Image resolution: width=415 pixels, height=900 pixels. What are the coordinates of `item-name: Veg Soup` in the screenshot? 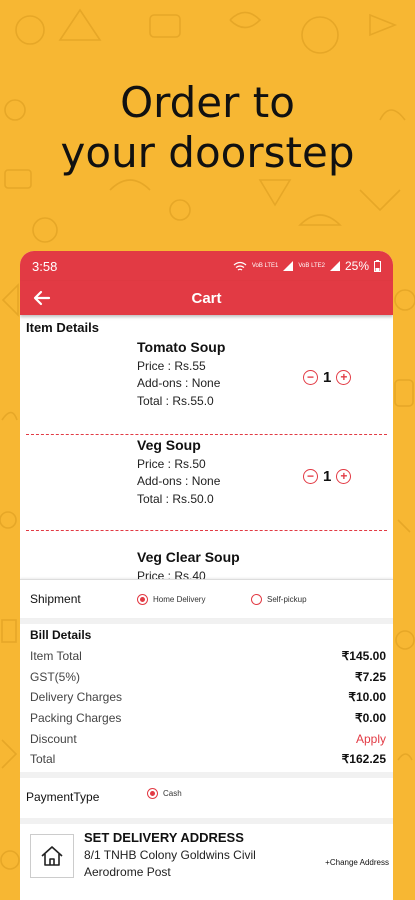 It's located at (169, 445).